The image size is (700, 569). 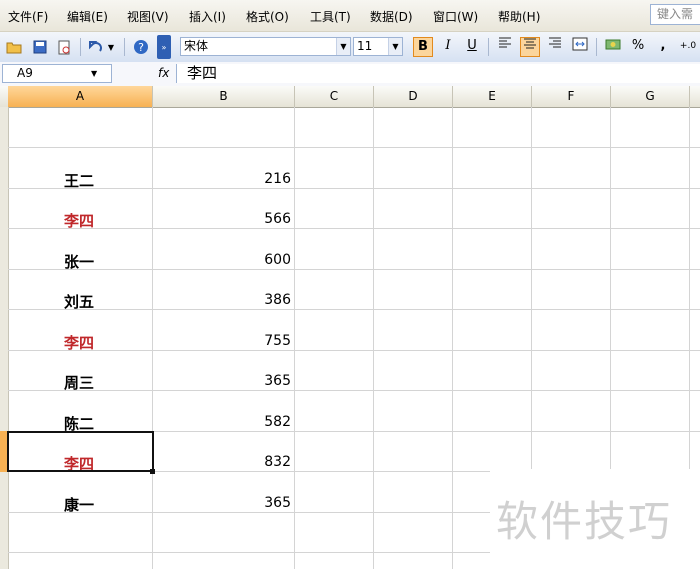 What do you see at coordinates (455, 16) in the screenshot?
I see `menu-window: 窗口(W)` at bounding box center [455, 16].